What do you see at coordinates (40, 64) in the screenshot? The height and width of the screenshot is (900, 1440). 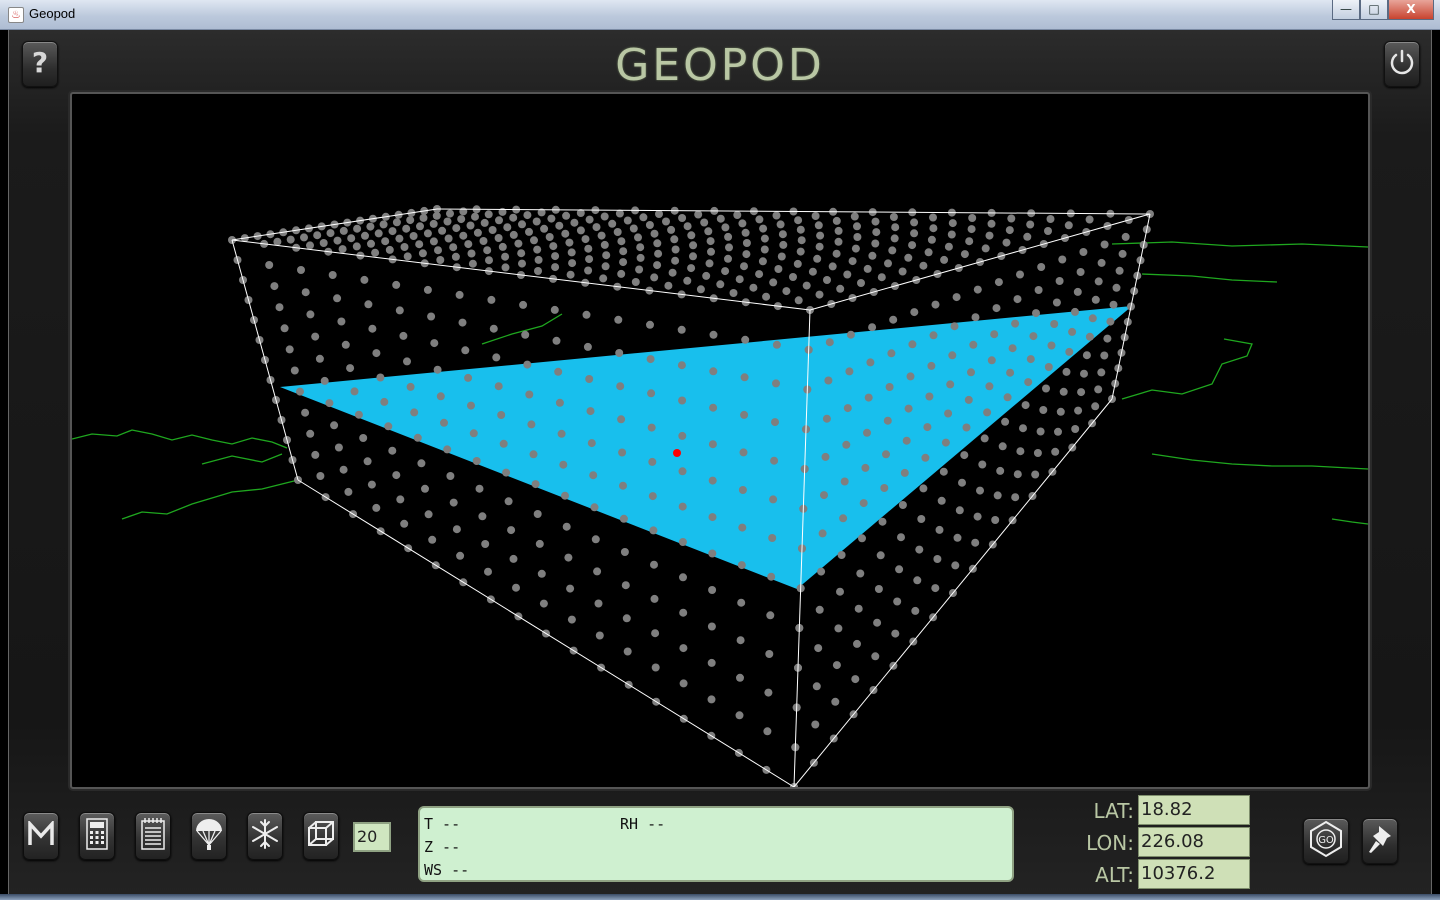 I see `help-button: ?` at bounding box center [40, 64].